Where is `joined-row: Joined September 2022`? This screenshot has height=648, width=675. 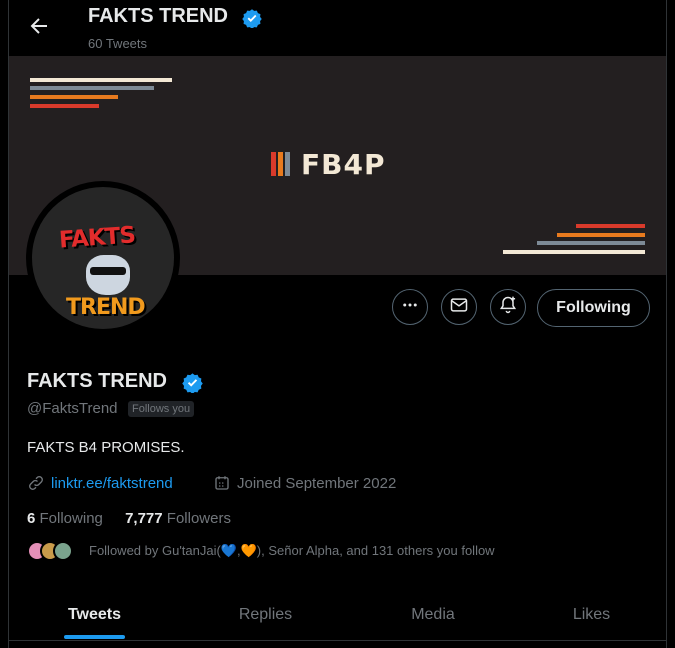 joined-row: Joined September 2022 is located at coordinates (304, 483).